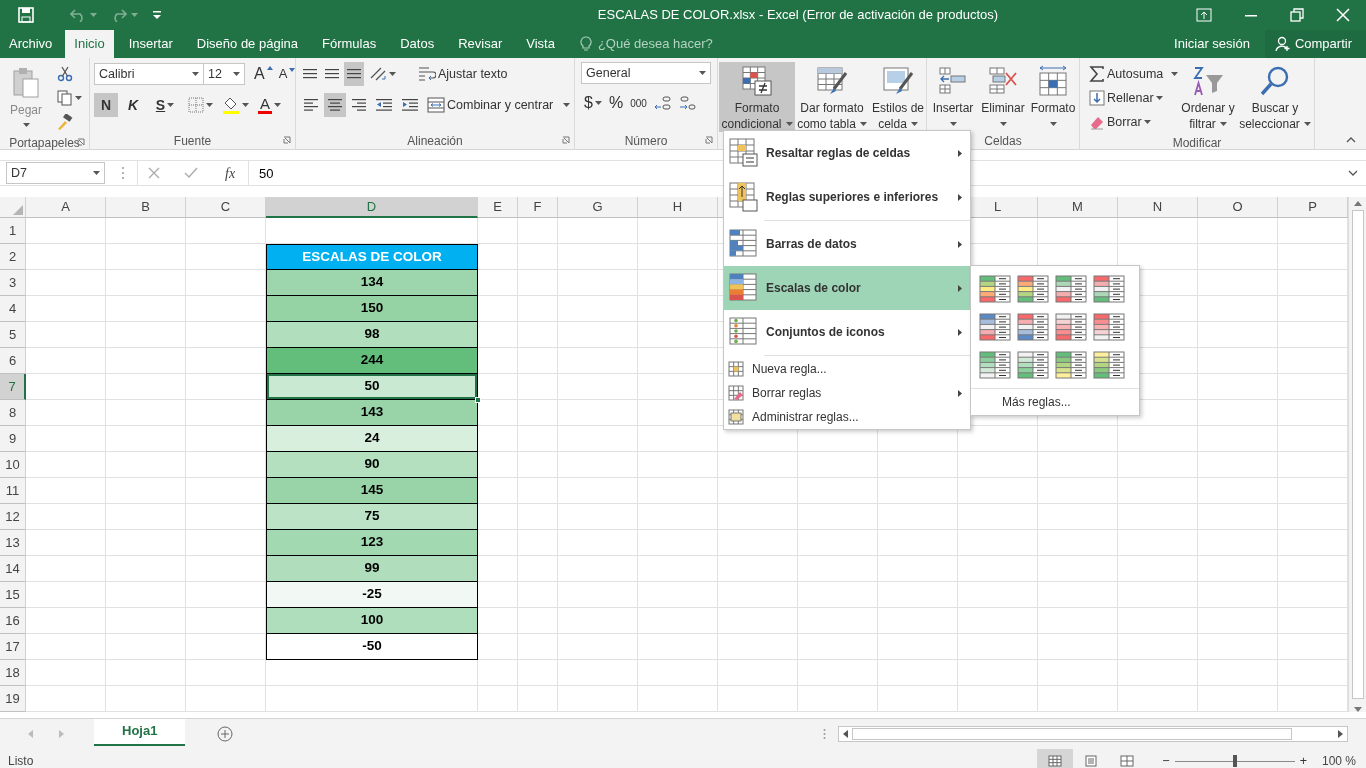  What do you see at coordinates (13, 465) in the screenshot?
I see `row-header: 10` at bounding box center [13, 465].